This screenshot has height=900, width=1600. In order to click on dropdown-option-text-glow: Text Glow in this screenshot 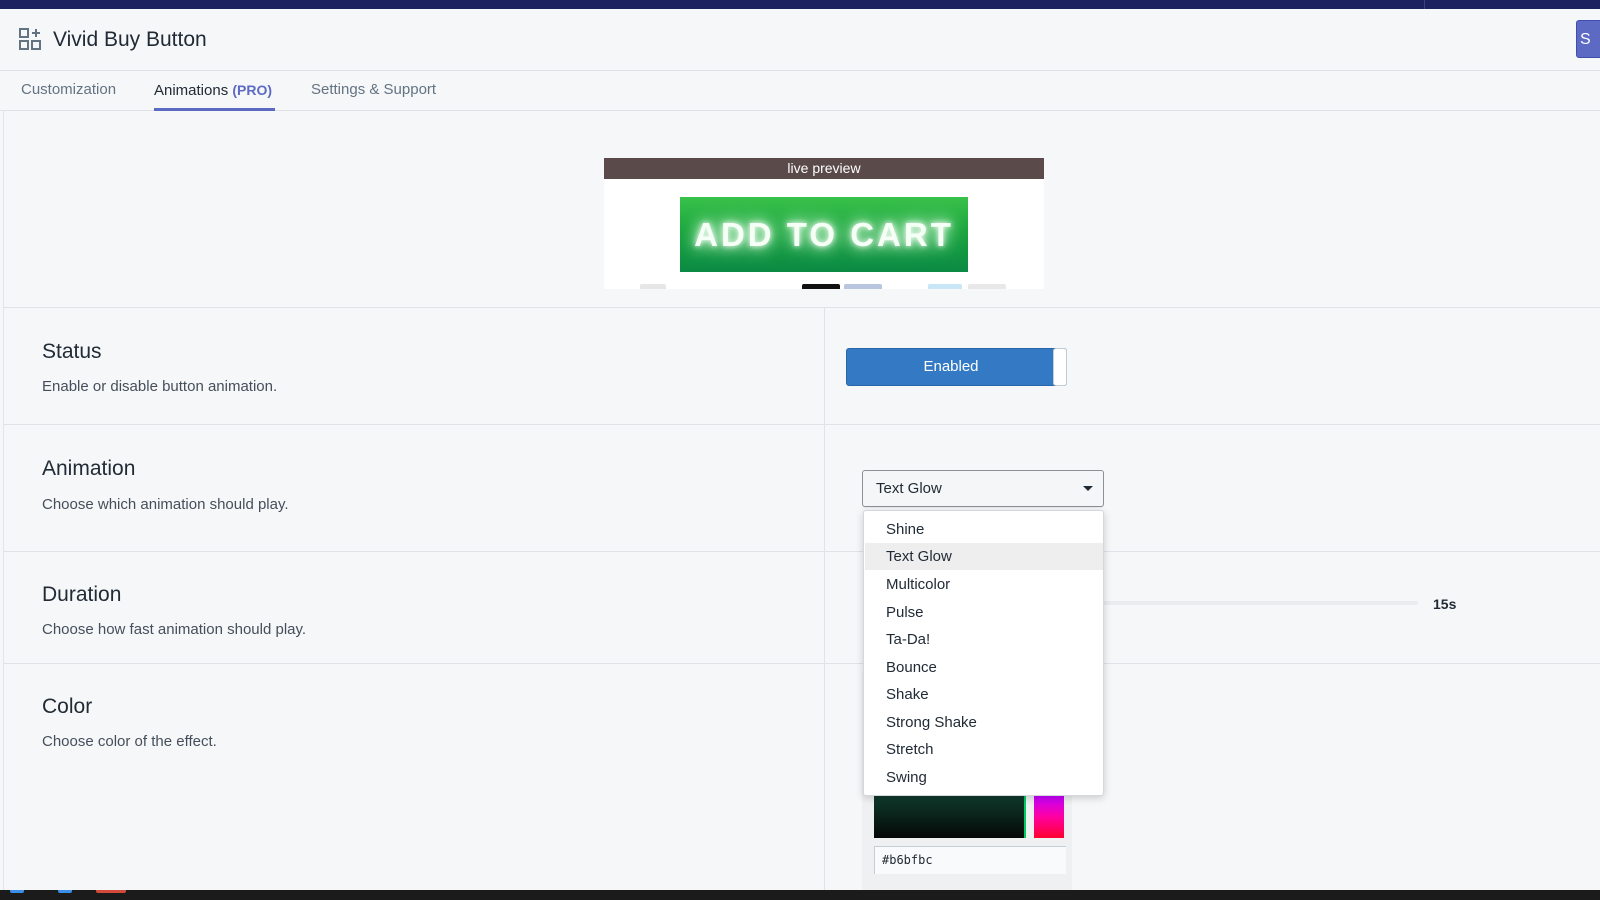, I will do `click(984, 556)`.